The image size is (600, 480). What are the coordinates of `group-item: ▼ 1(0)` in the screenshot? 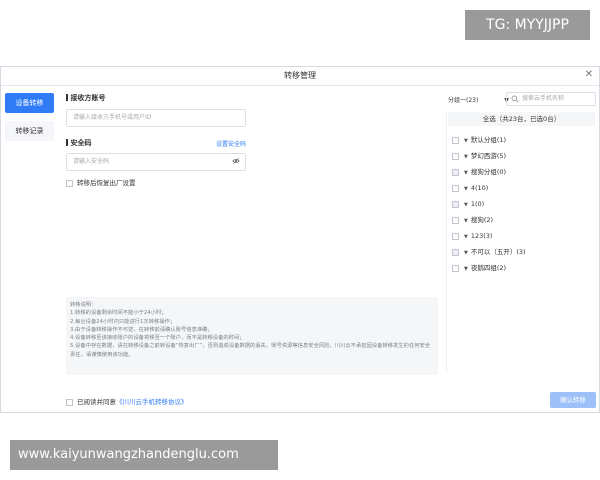 It's located at (468, 204).